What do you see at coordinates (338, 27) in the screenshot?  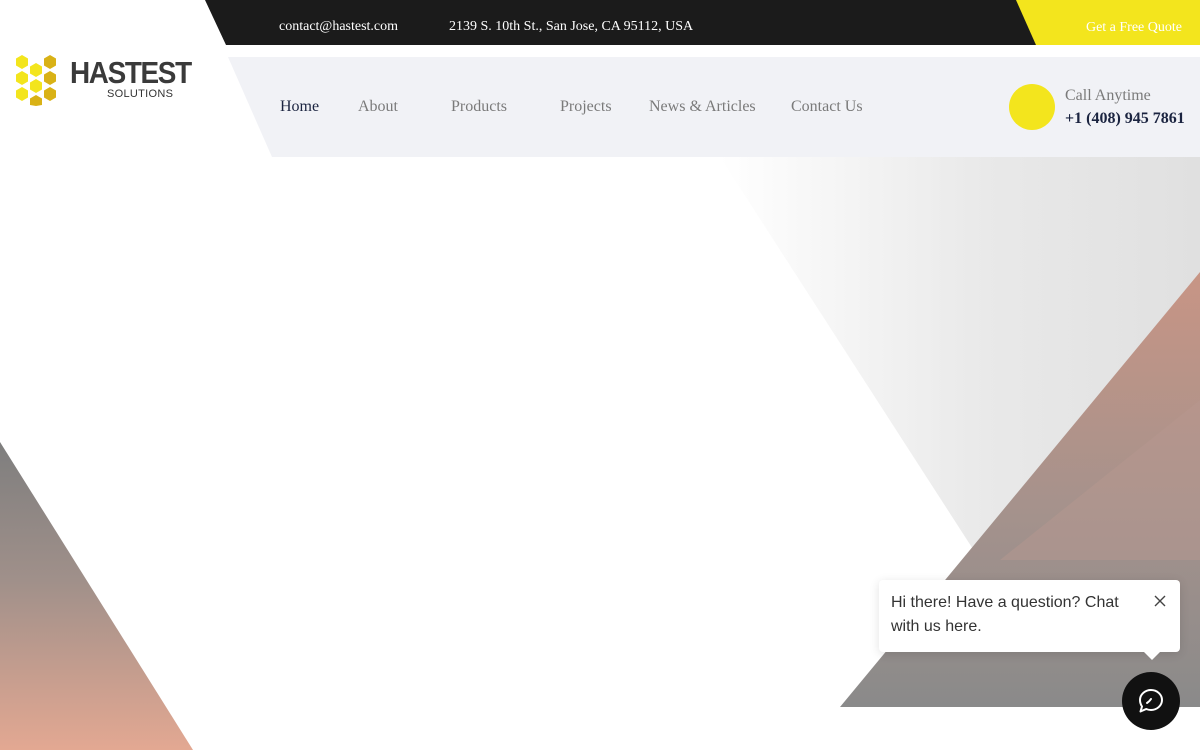 I see `contact-email-link: contact@hastest.com` at bounding box center [338, 27].